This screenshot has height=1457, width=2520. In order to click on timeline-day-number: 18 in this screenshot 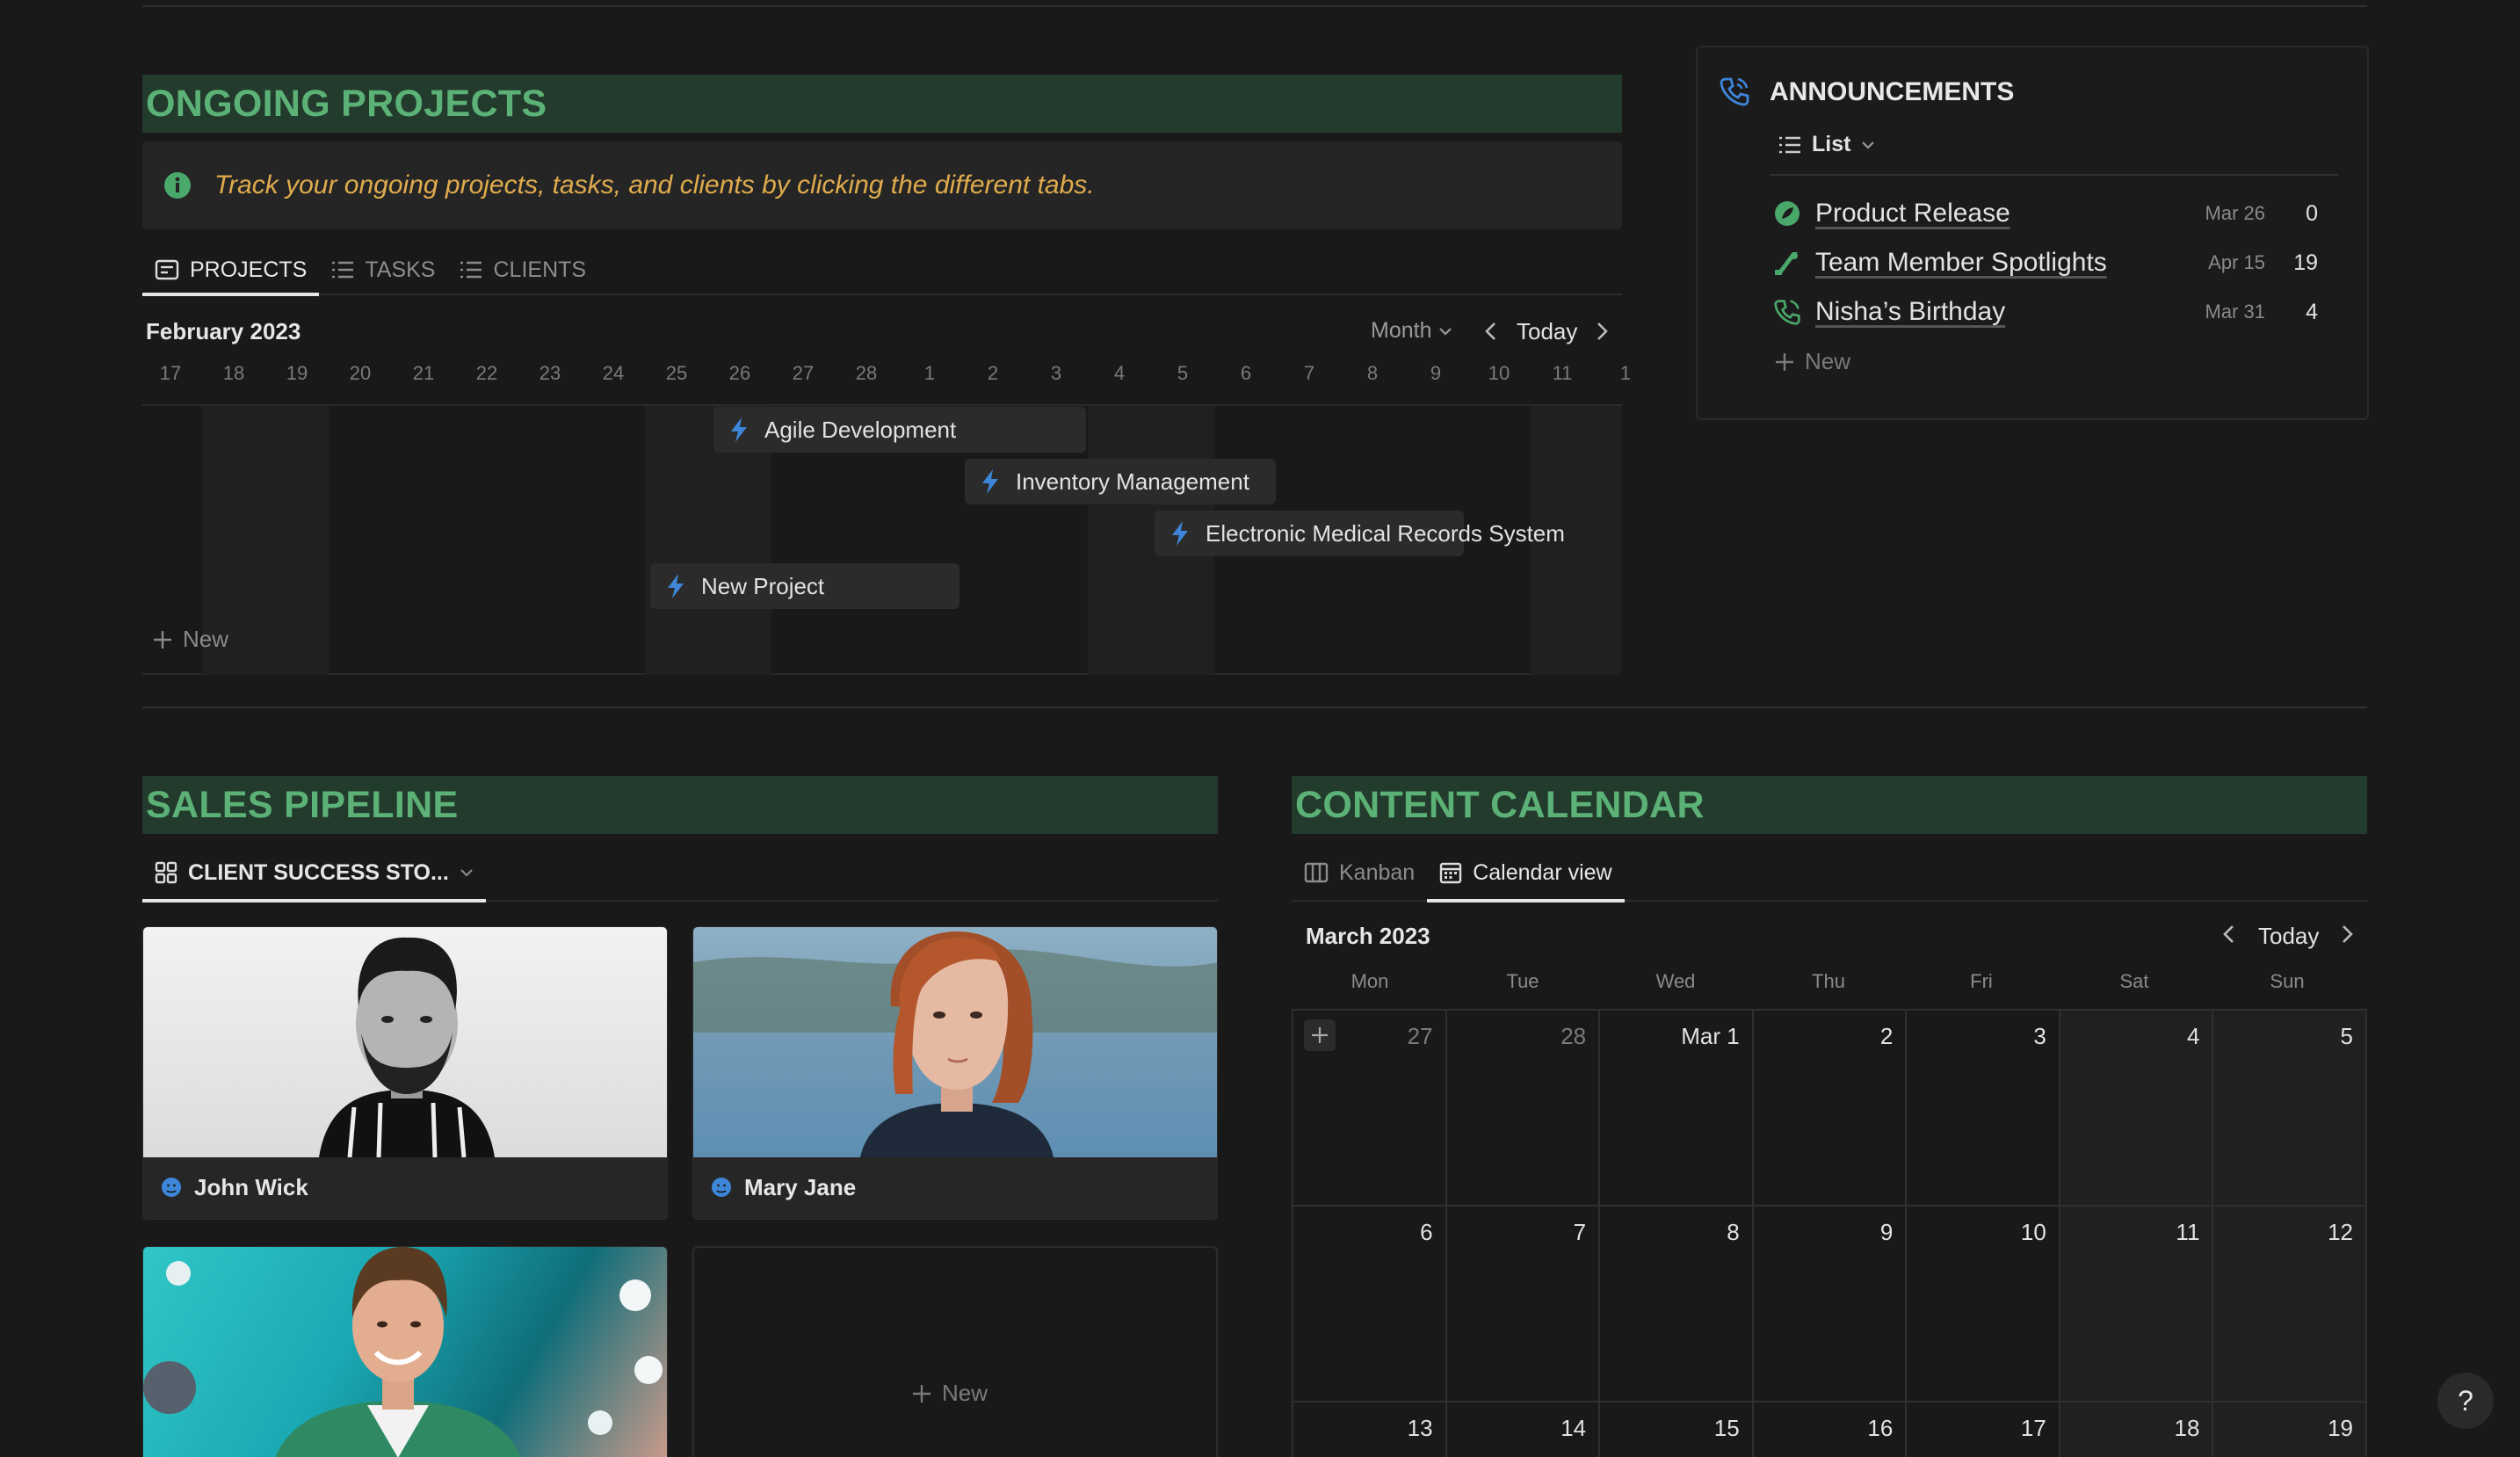, I will do `click(233, 373)`.